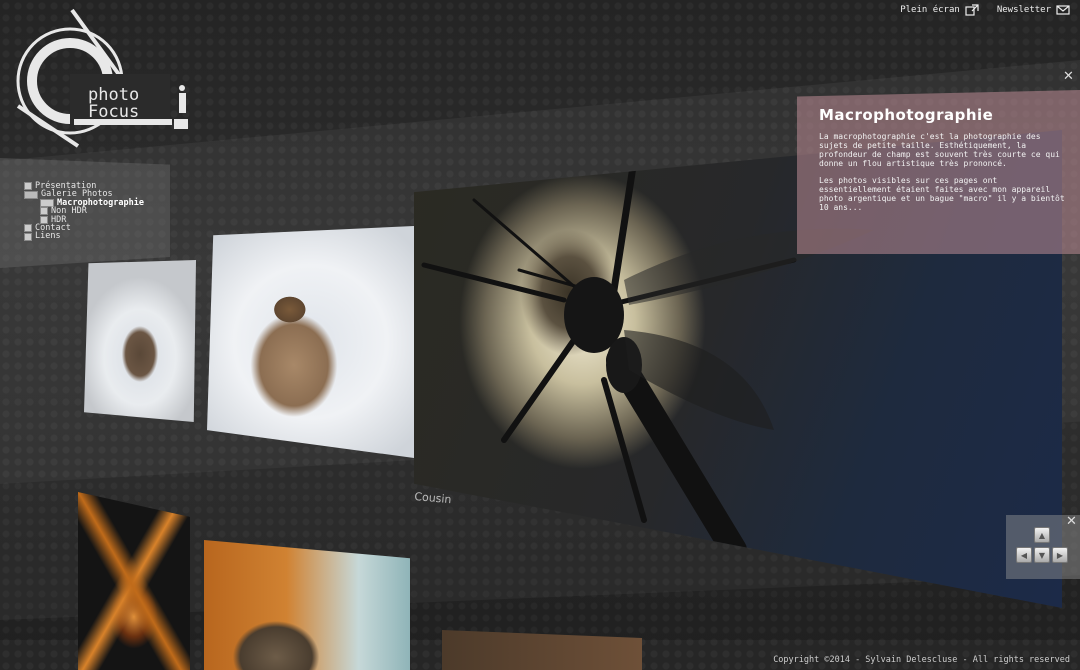 Image resolution: width=1080 pixels, height=670 pixels. Describe the element at coordinates (1023, 10) in the screenshot. I see `newsletter-label: Newsletter` at that location.